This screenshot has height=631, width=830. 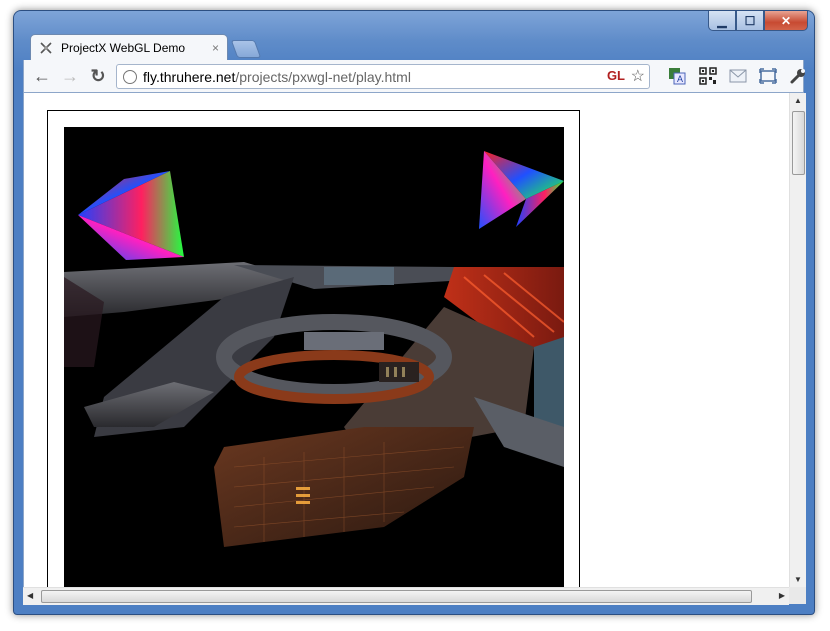 What do you see at coordinates (396, 596) in the screenshot?
I see `horizontal-scroll-thumb` at bounding box center [396, 596].